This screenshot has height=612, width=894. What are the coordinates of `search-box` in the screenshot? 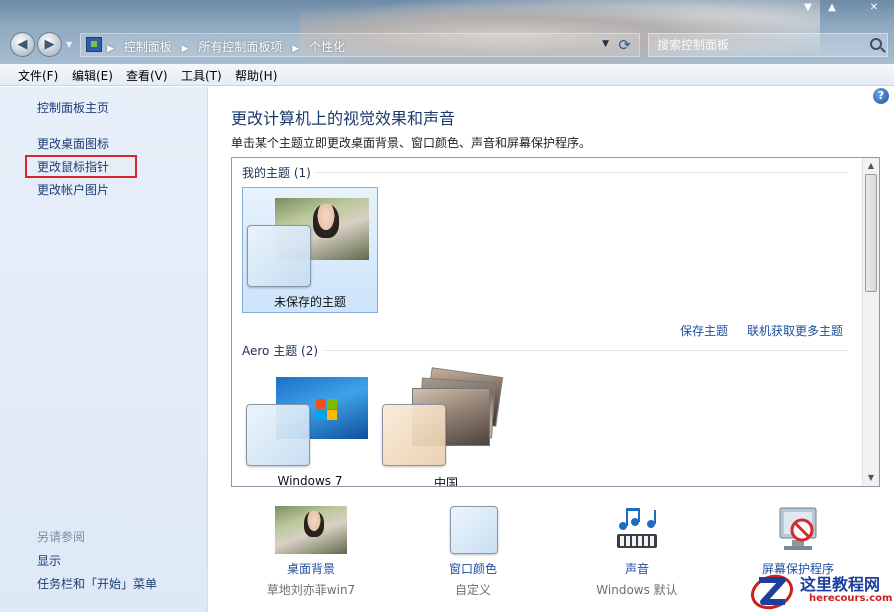 It's located at (768, 45).